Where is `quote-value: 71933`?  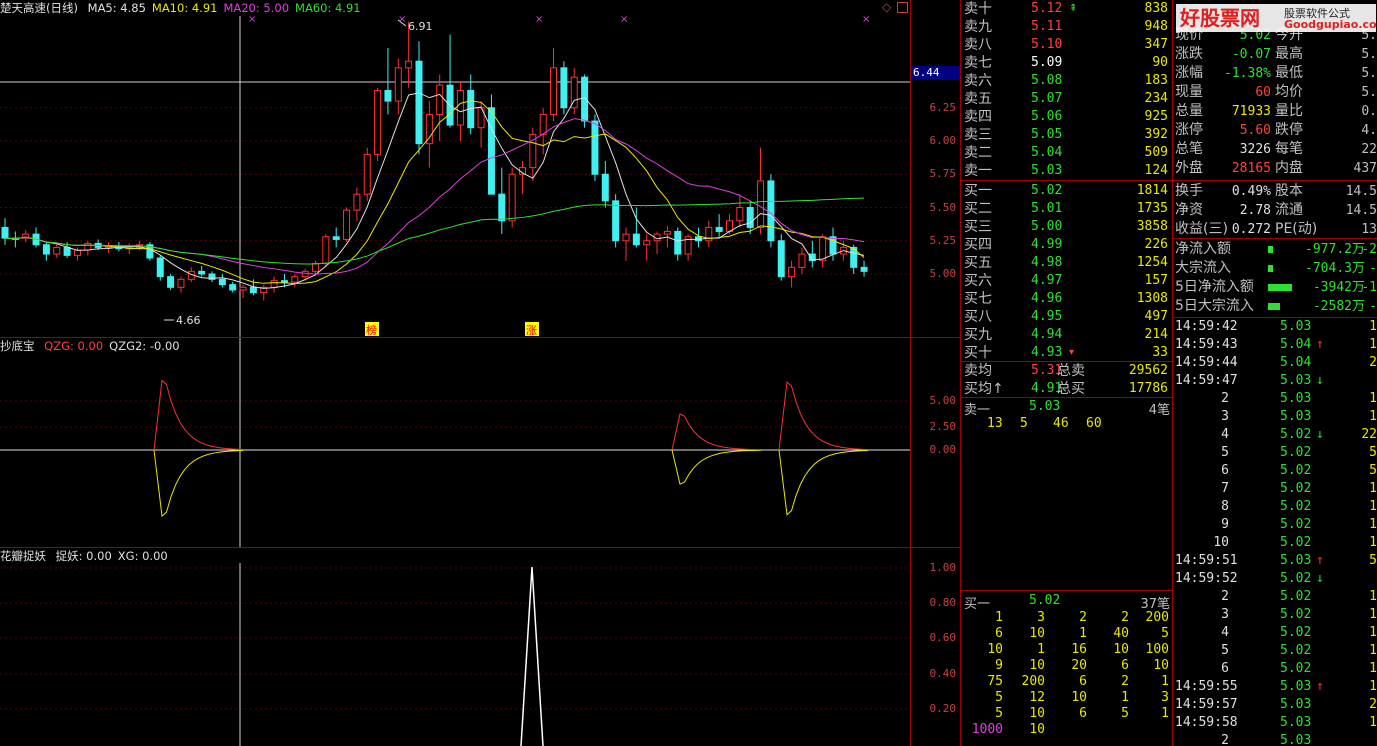
quote-value: 71933 is located at coordinates (1251, 111).